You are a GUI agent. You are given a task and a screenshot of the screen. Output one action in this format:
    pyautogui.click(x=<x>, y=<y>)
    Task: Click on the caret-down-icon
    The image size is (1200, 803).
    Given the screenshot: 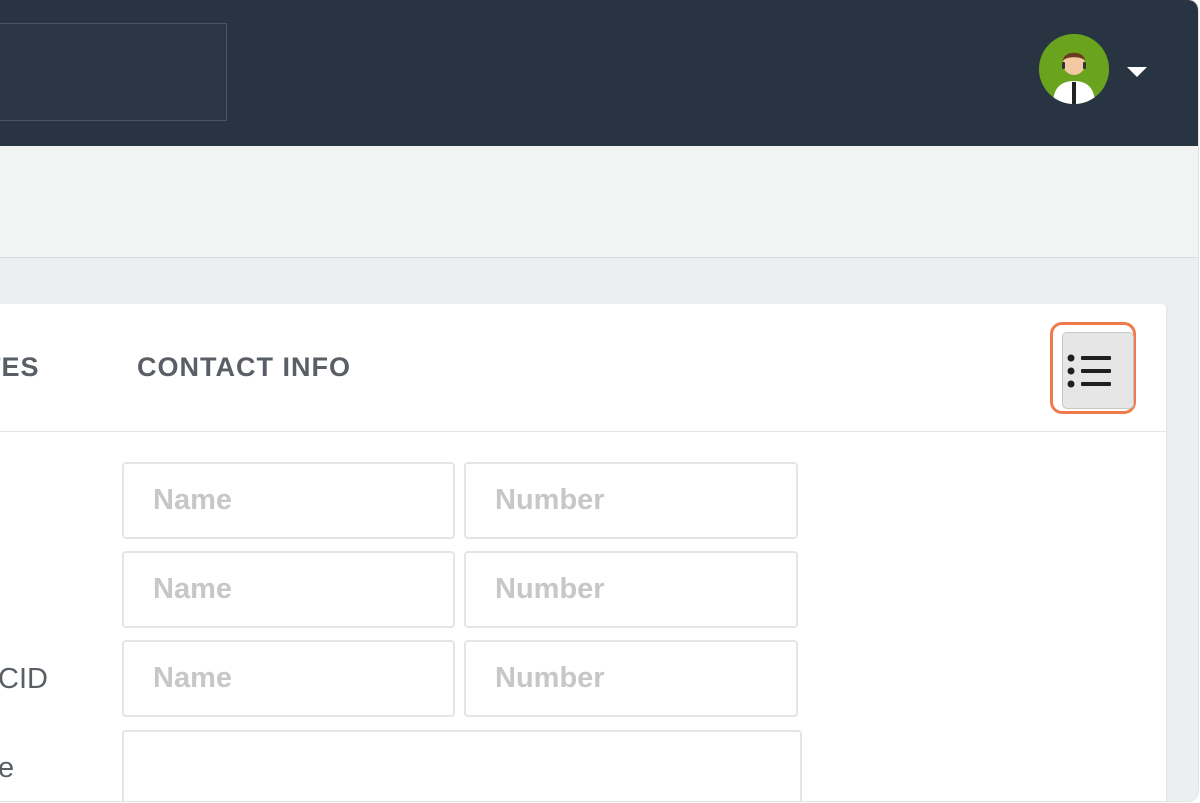 What is the action you would take?
    pyautogui.click(x=1137, y=72)
    